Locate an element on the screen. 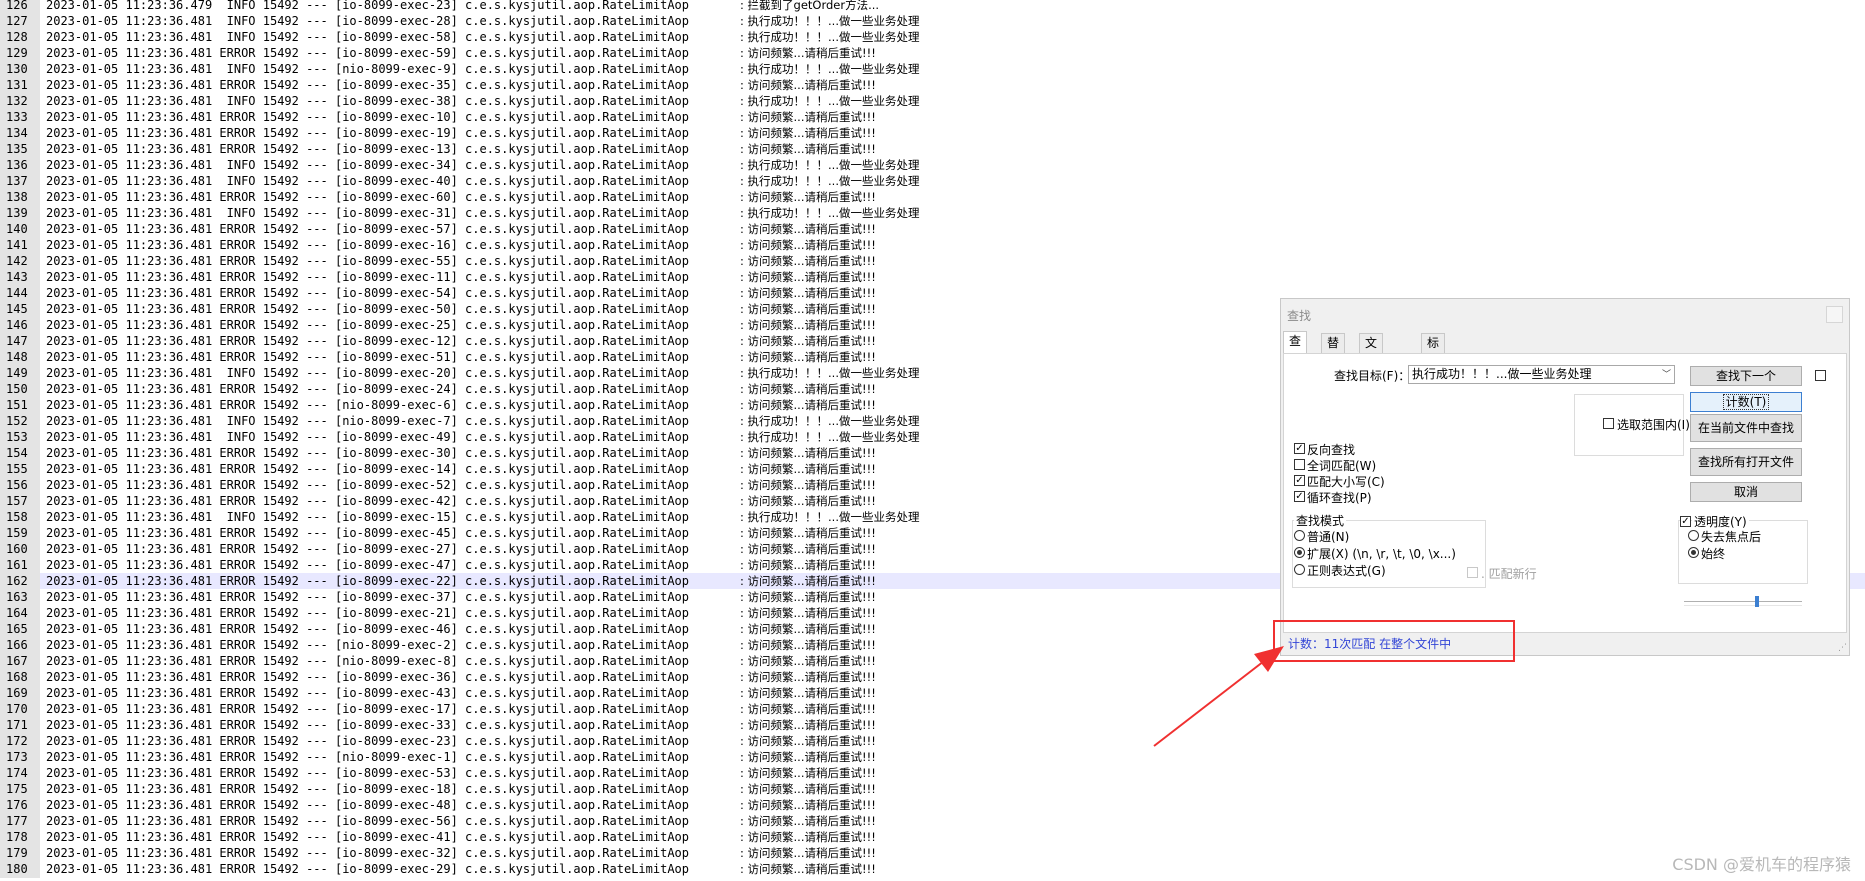 The image size is (1865, 881). tab-mark: 标记 is located at coordinates (1433, 351).